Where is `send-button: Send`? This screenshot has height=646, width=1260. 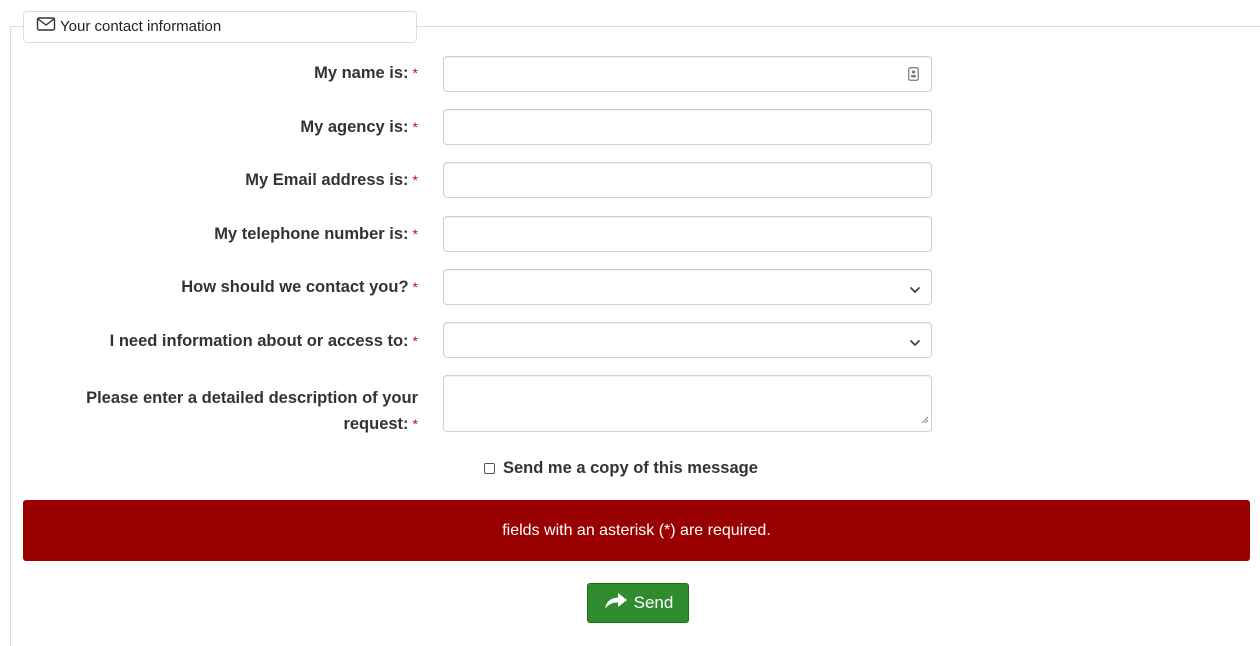 send-button: Send is located at coordinates (638, 603).